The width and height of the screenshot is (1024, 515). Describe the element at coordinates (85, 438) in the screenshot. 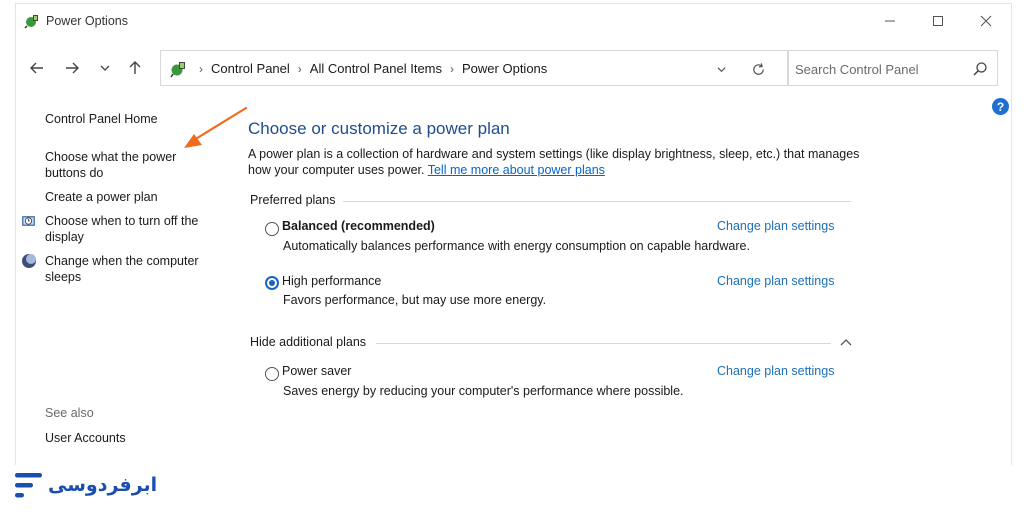

I see `sidebar-link-user-accounts: User Accounts` at that location.